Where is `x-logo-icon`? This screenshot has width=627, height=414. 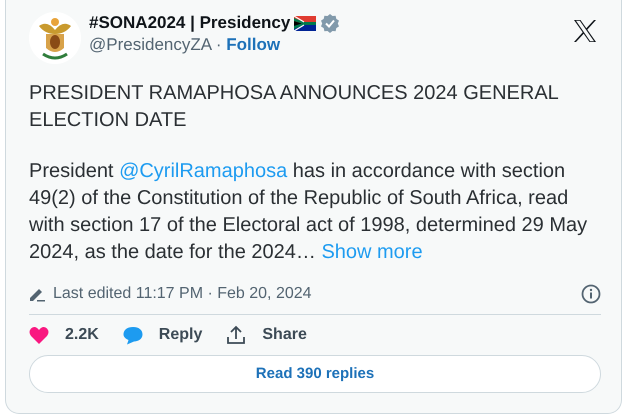
x-logo-icon is located at coordinates (585, 31).